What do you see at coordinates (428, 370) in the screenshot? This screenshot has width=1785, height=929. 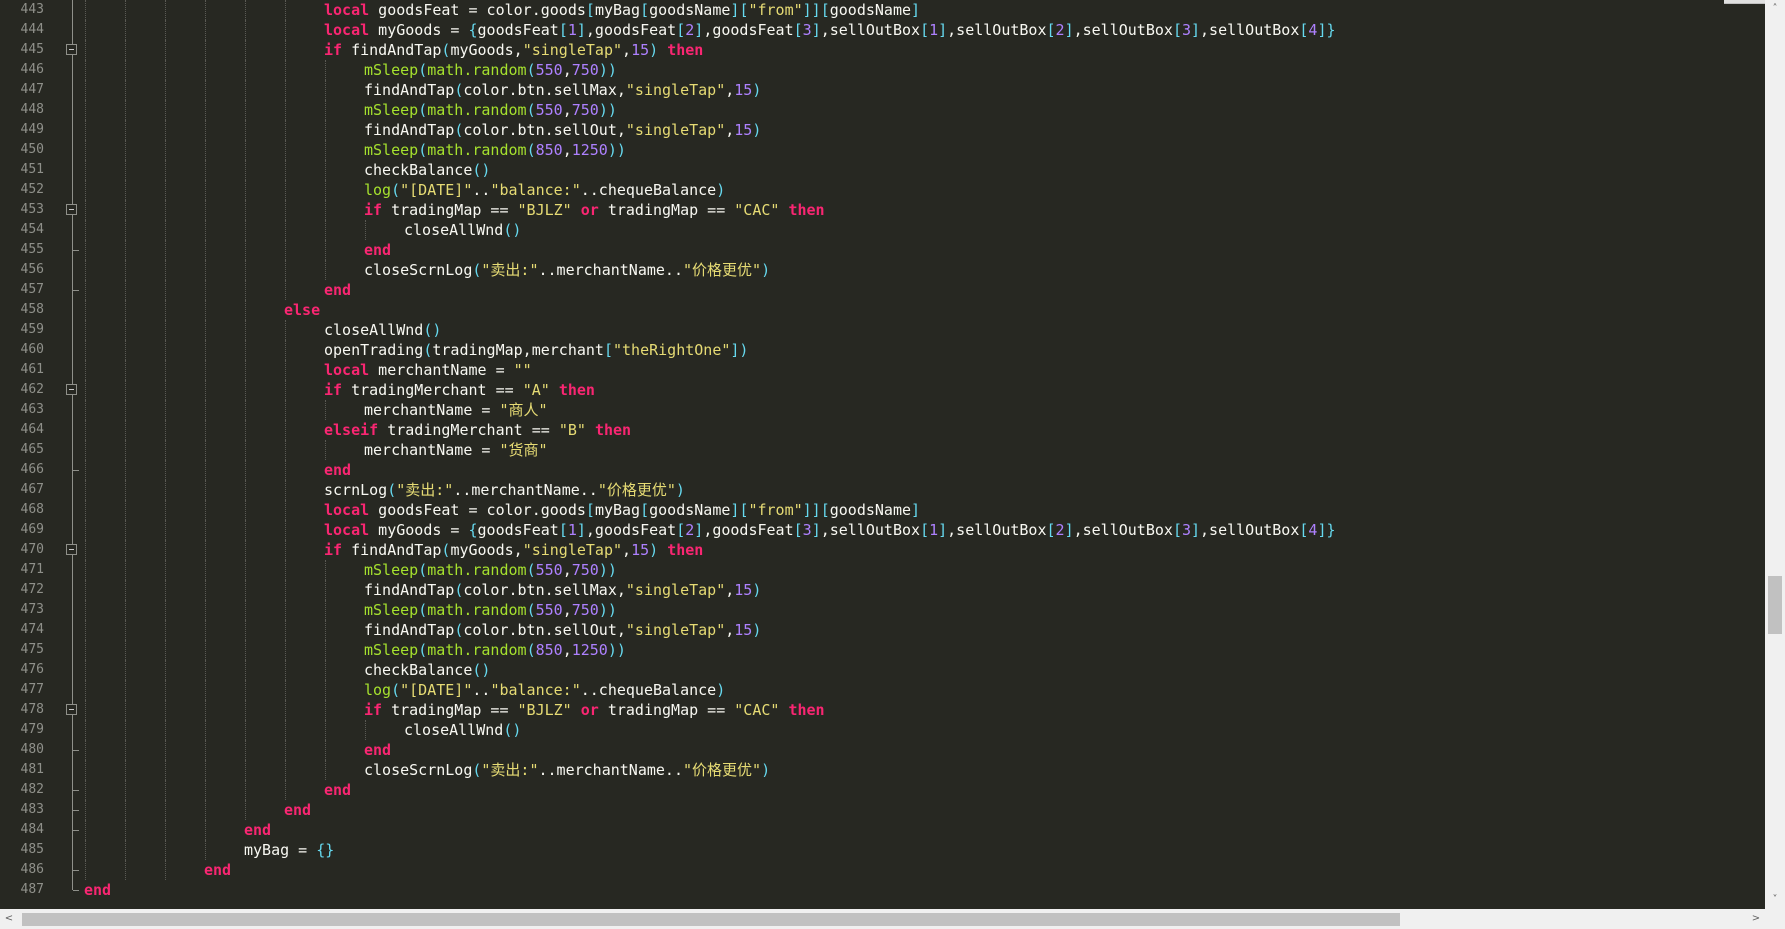 I see `code-line: local merchantName = ""` at bounding box center [428, 370].